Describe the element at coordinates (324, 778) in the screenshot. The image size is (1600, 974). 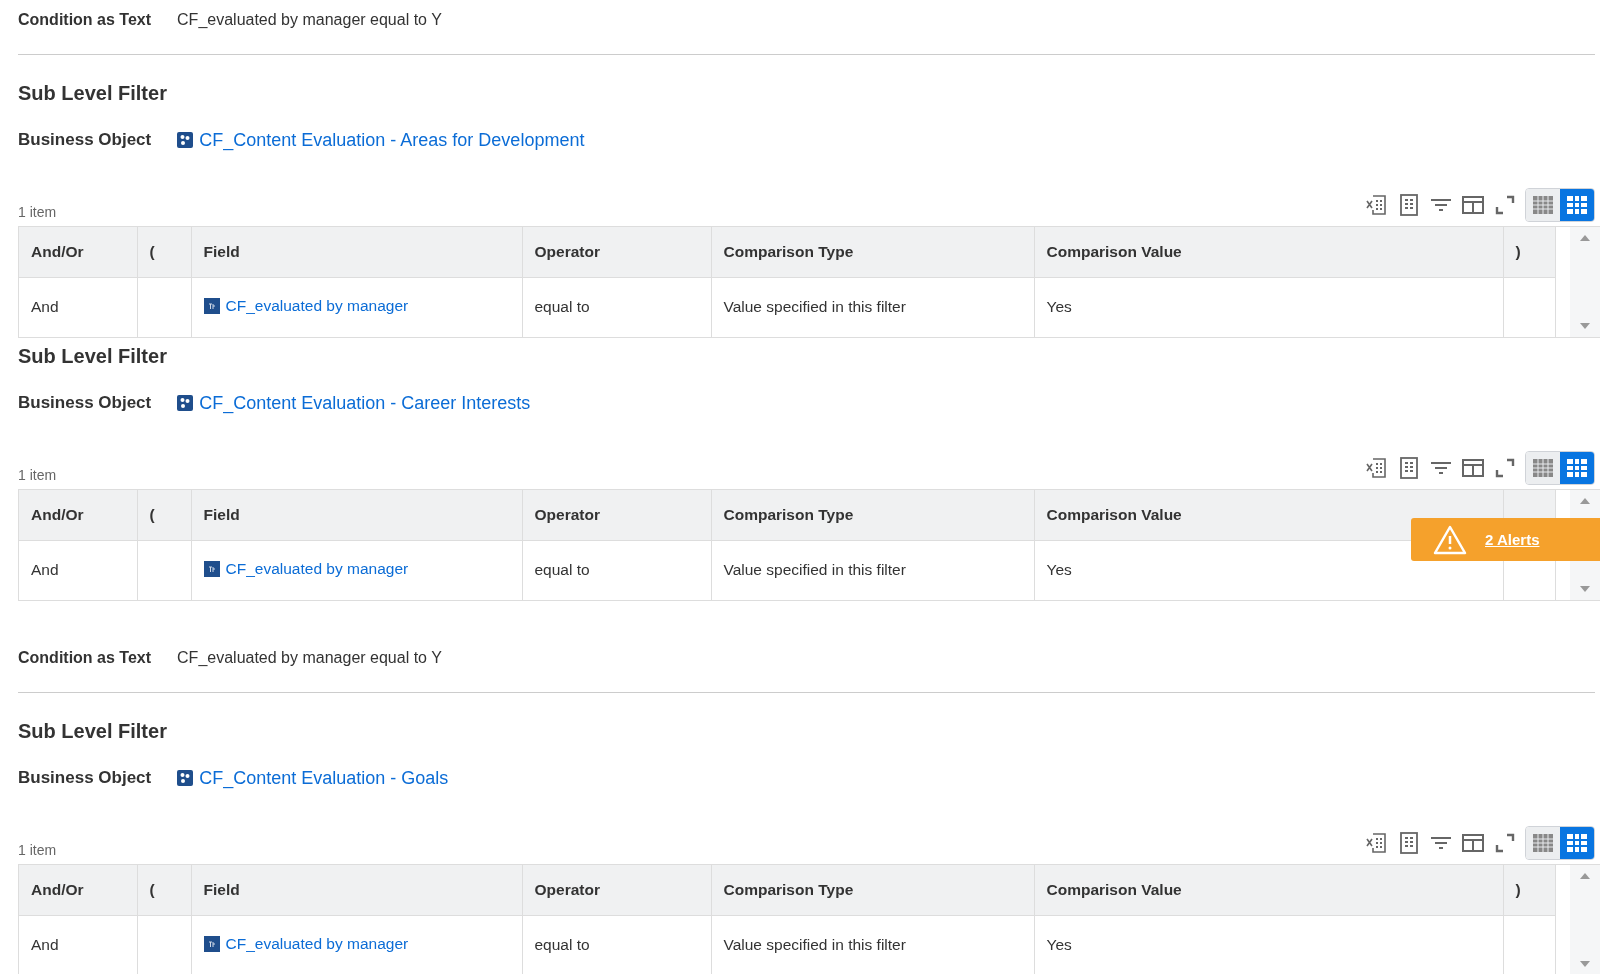
I see `business-object-link: CF_Content Evaluation - Goals` at that location.